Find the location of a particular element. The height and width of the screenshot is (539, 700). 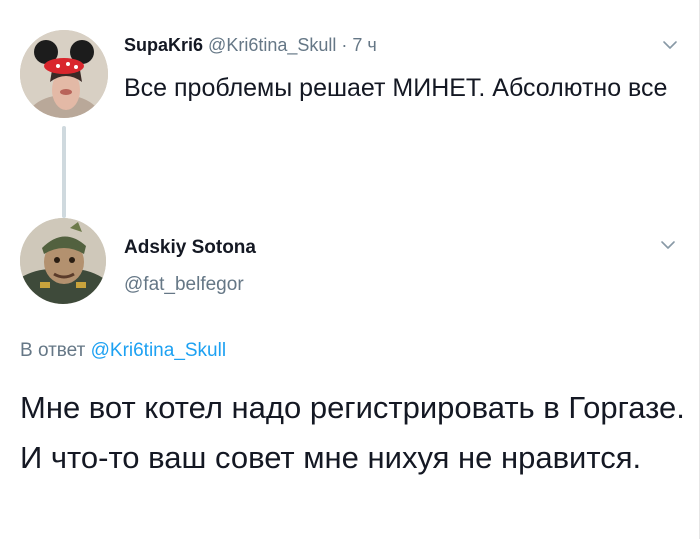

handle: @fat_belfegor is located at coordinates (184, 285).